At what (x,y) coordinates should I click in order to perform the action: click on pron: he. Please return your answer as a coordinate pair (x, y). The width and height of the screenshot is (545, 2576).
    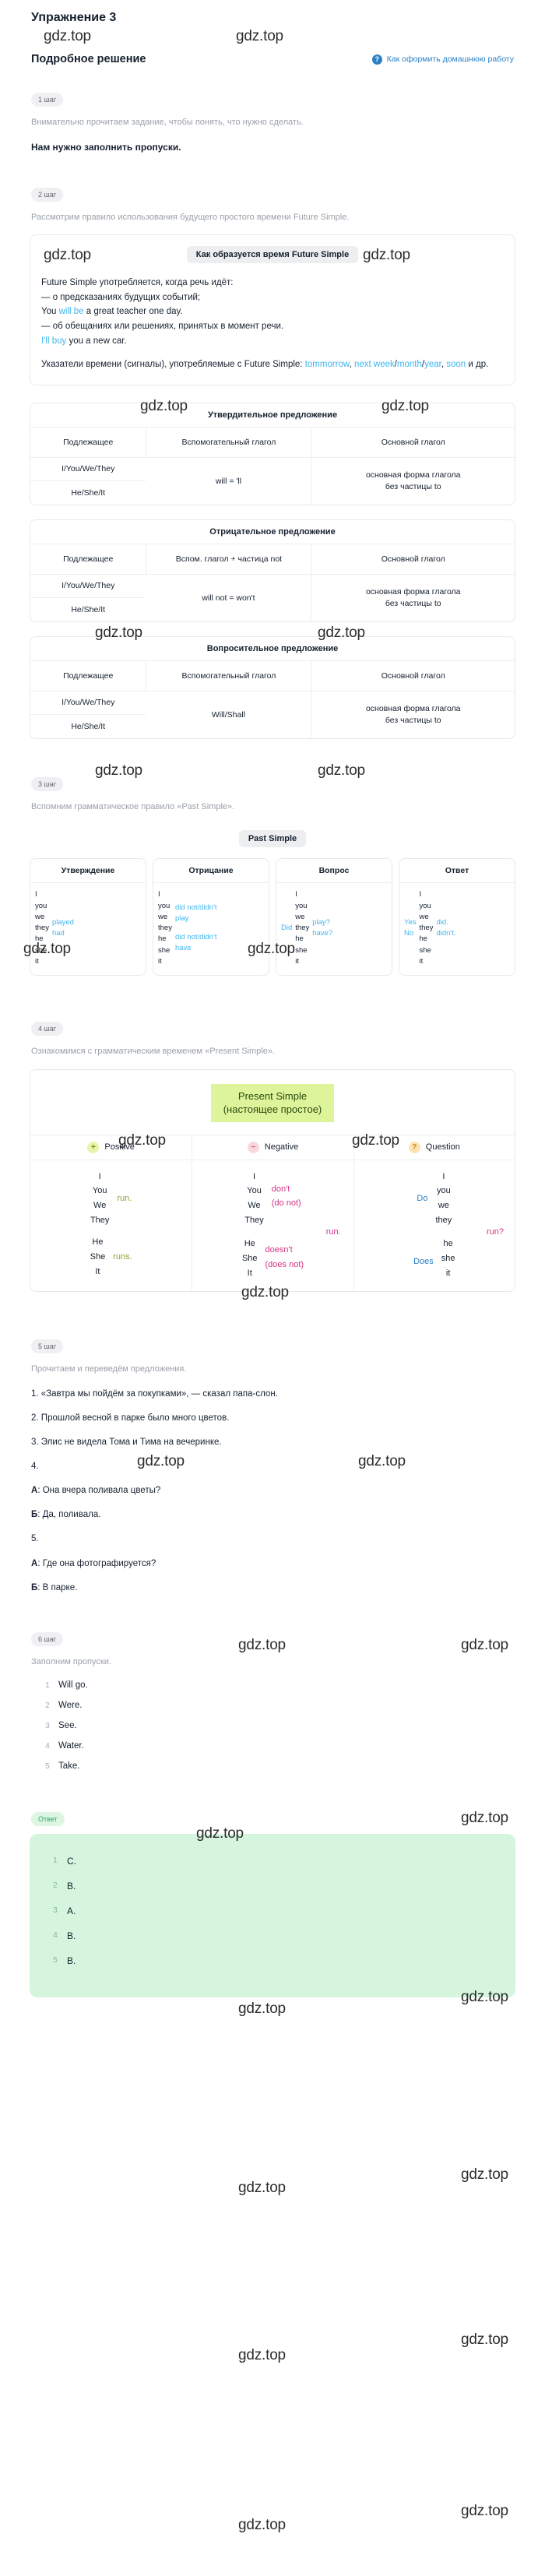
    Looking at the image, I should click on (163, 939).